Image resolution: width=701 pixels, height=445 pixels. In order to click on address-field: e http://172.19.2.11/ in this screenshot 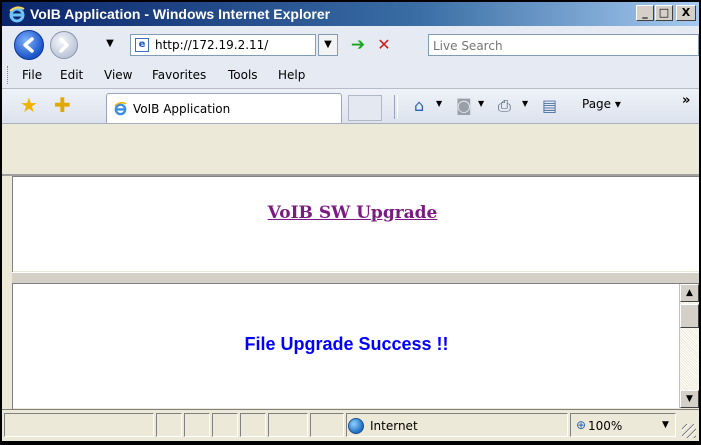, I will do `click(223, 45)`.